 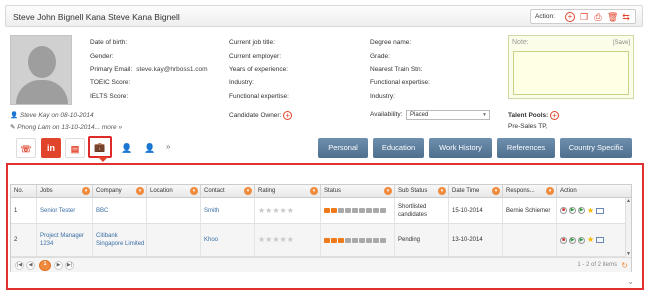 I want to click on modified-text: Phong Lam on 13-10-2014... more », so click(x=69, y=127).